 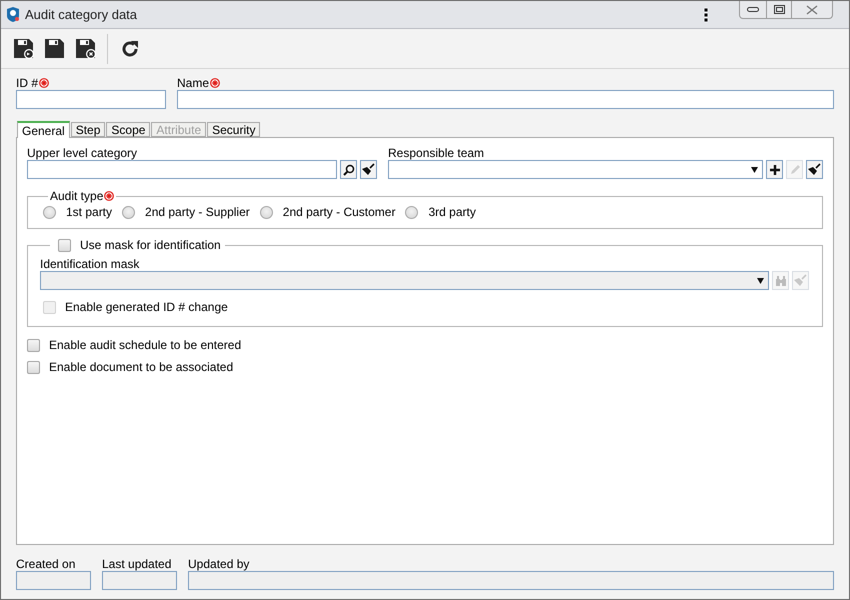 I want to click on field-label: Created on, so click(x=46, y=564).